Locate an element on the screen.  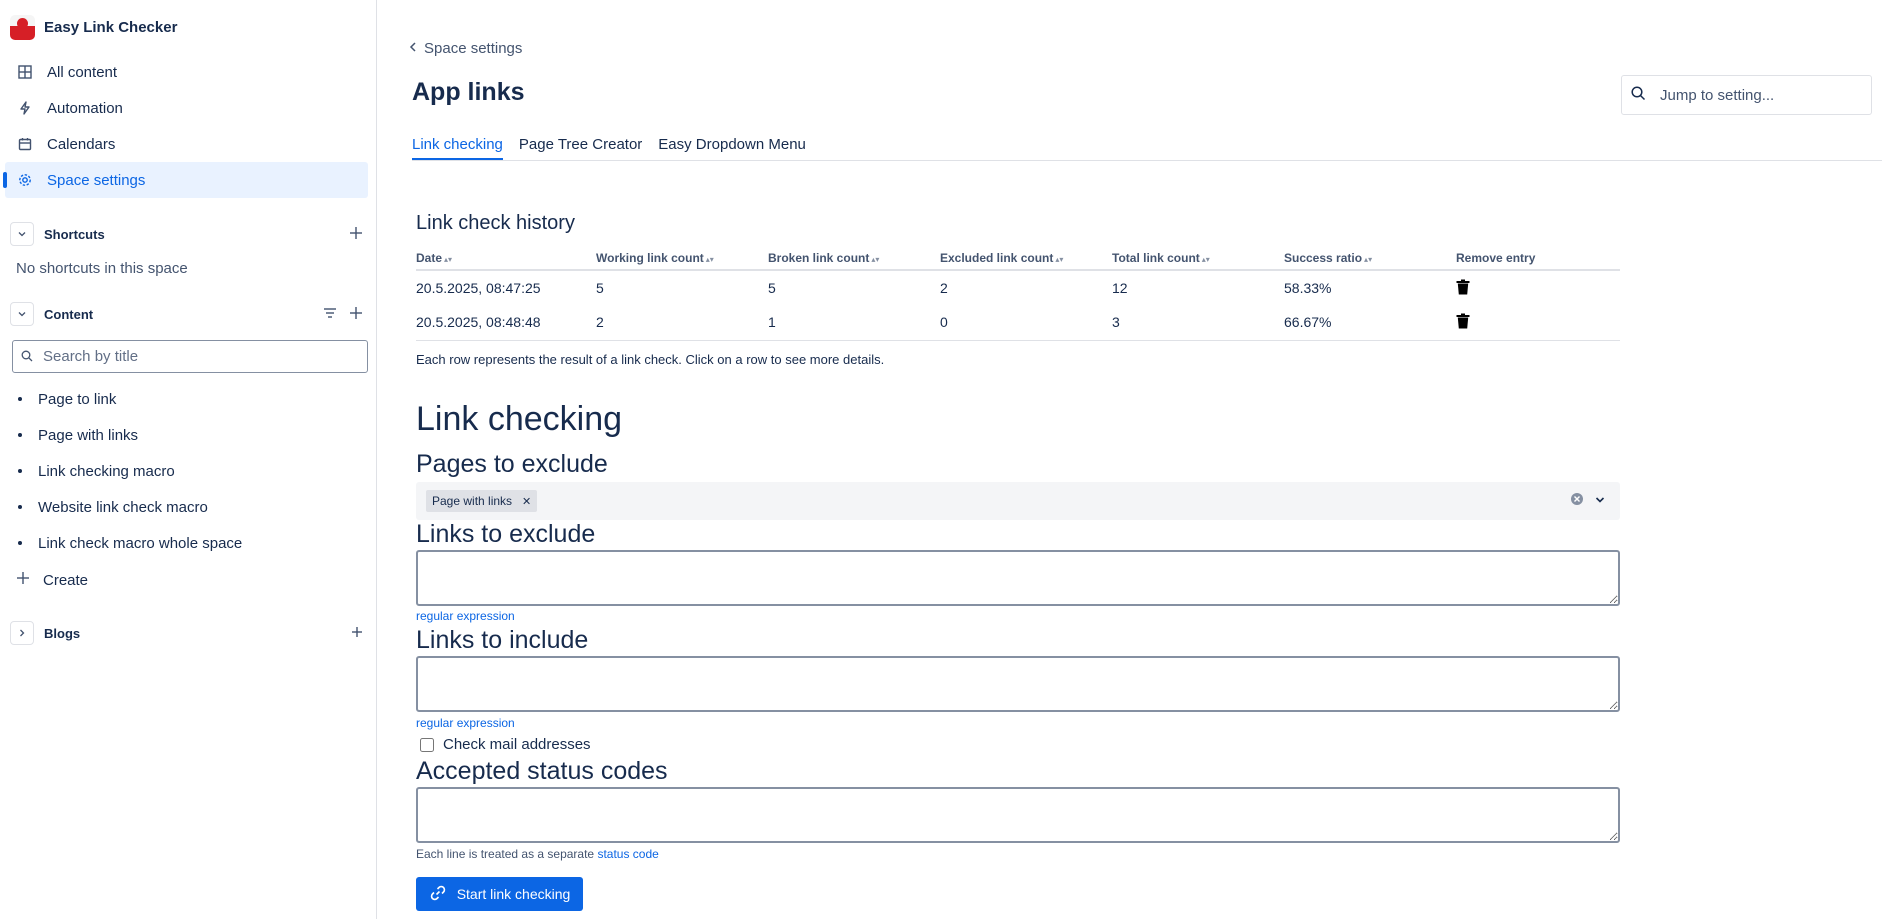
status-code-link: status code is located at coordinates (627, 854).